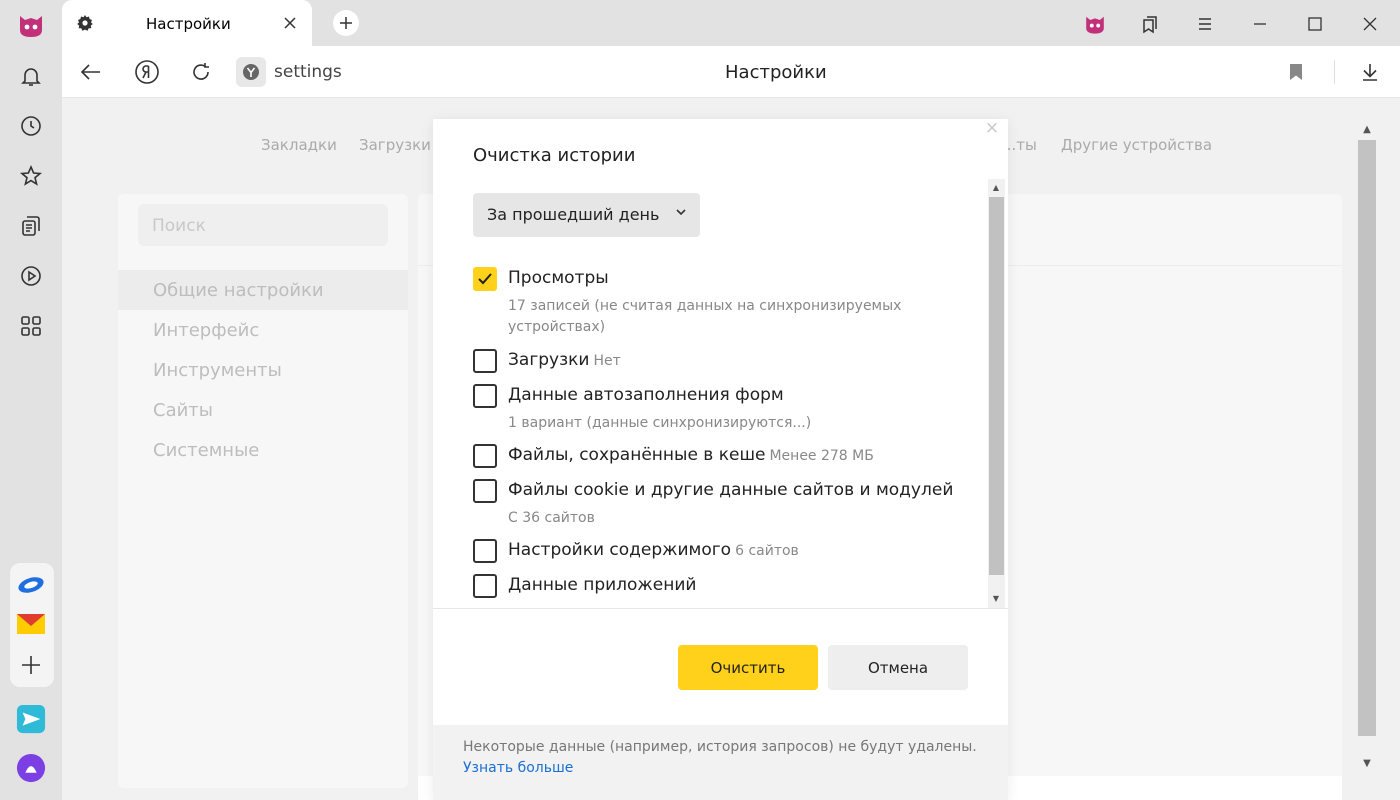 The width and height of the screenshot is (1400, 800). What do you see at coordinates (31, 25) in the screenshot?
I see `browser-logo-icon` at bounding box center [31, 25].